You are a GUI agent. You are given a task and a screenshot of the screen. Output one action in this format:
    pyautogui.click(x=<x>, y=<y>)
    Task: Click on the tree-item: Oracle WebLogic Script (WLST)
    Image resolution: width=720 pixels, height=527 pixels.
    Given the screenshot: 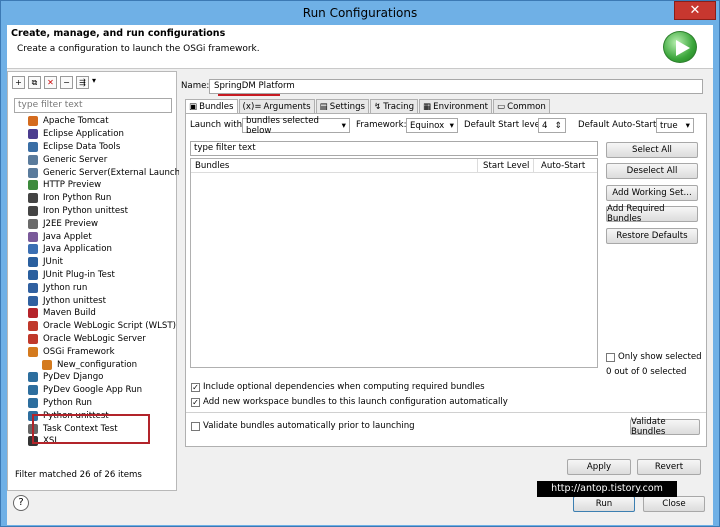 What is the action you would take?
    pyautogui.click(x=102, y=326)
    